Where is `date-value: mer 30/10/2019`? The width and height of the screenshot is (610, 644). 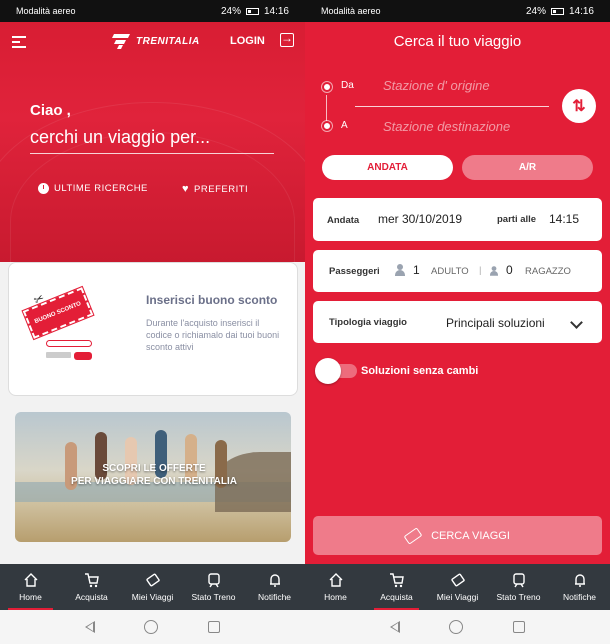 date-value: mer 30/10/2019 is located at coordinates (420, 219).